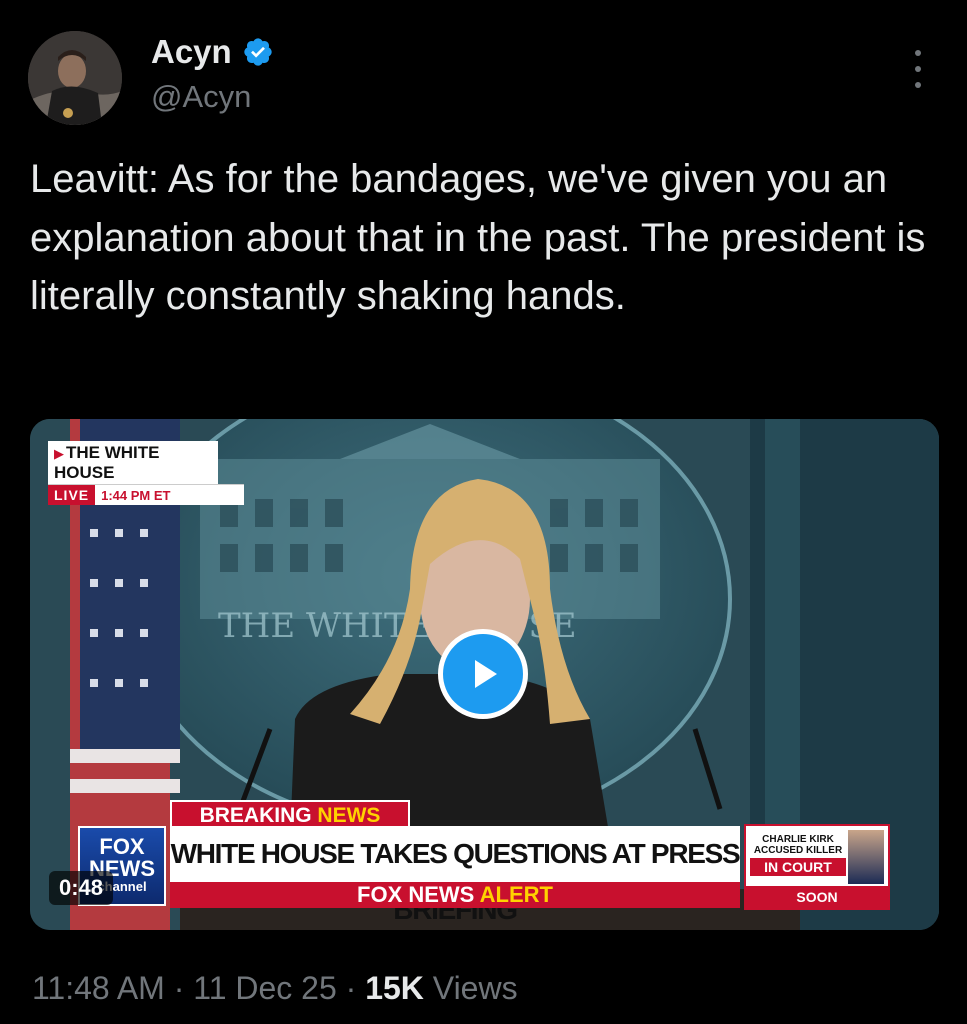  I want to click on video-duration: 0:48, so click(81, 888).